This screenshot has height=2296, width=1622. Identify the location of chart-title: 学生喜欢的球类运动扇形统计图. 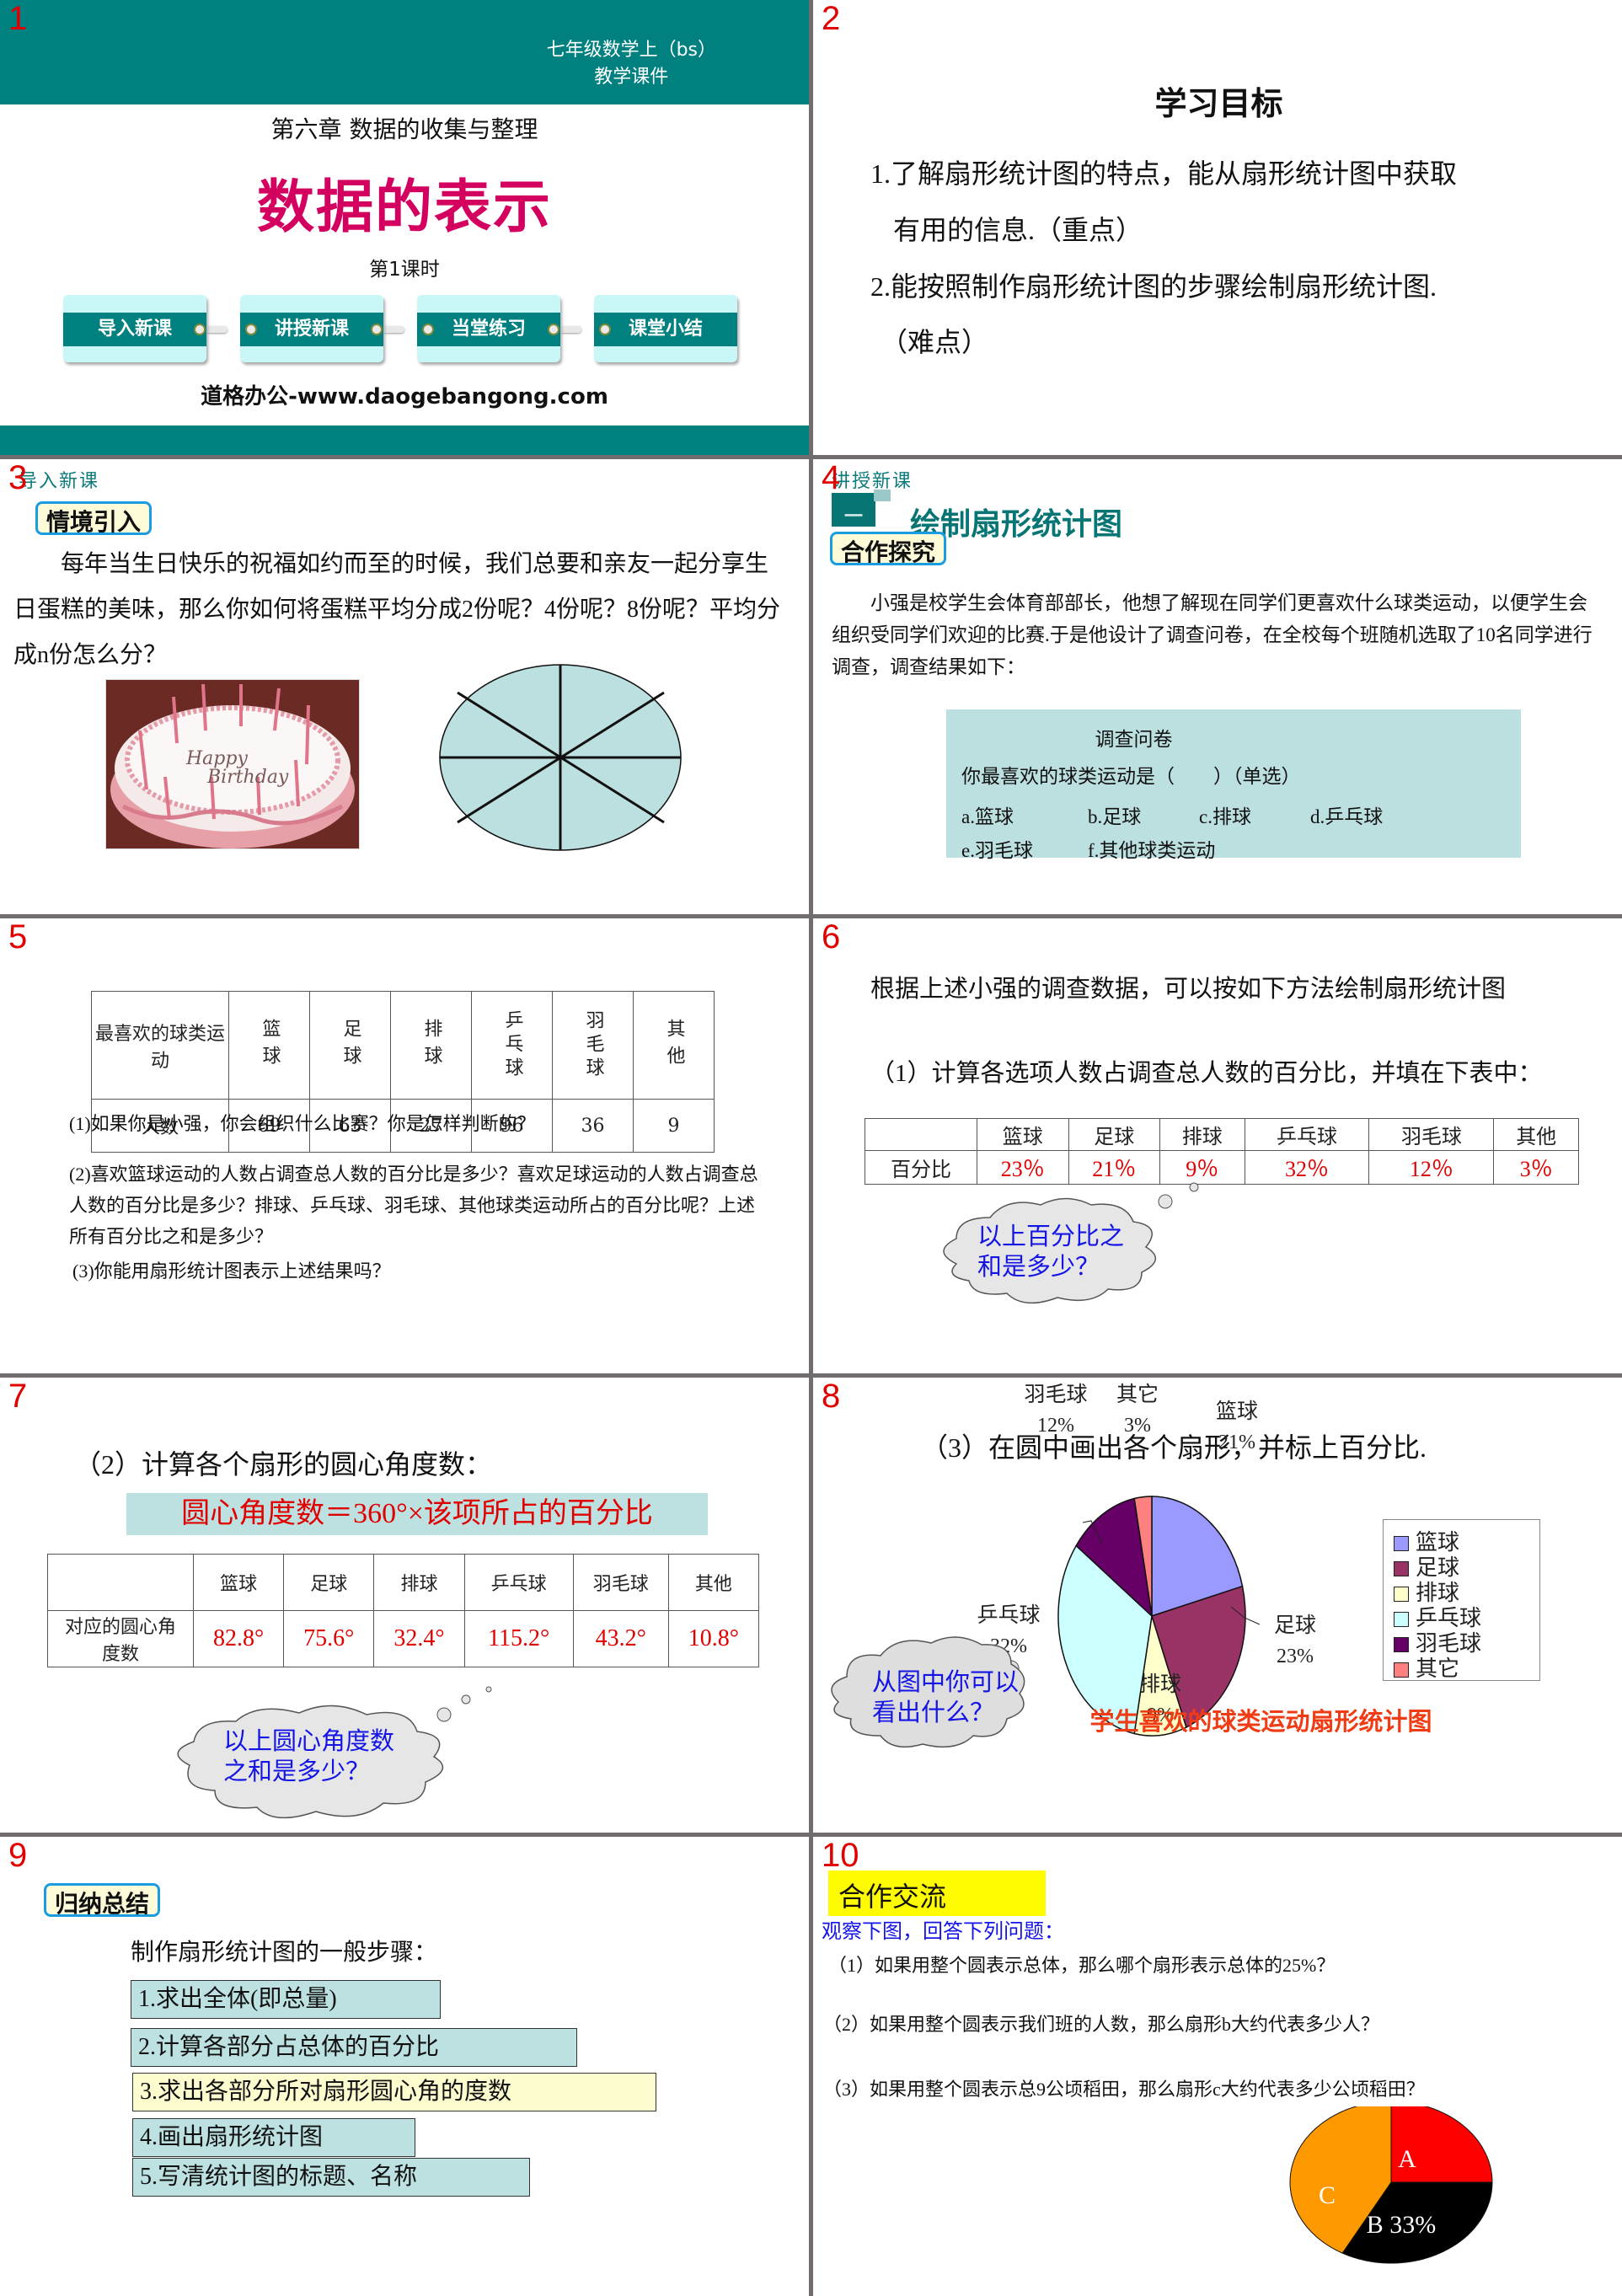
(1260, 1721).